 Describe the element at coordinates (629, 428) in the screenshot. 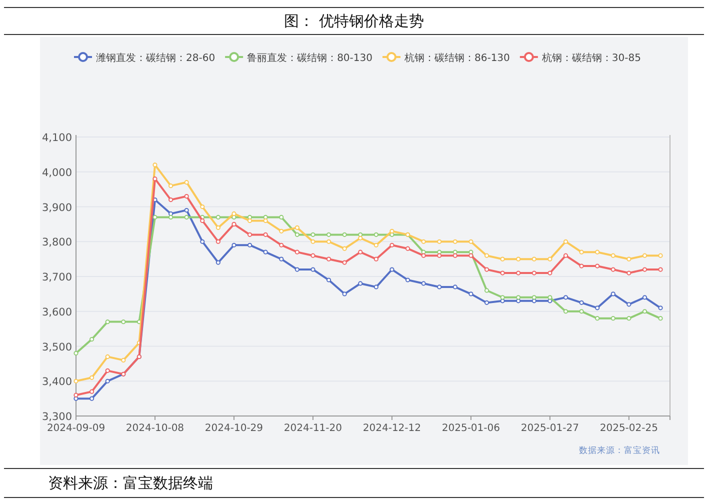

I see `x-tick-label: 2025-02-25` at that location.